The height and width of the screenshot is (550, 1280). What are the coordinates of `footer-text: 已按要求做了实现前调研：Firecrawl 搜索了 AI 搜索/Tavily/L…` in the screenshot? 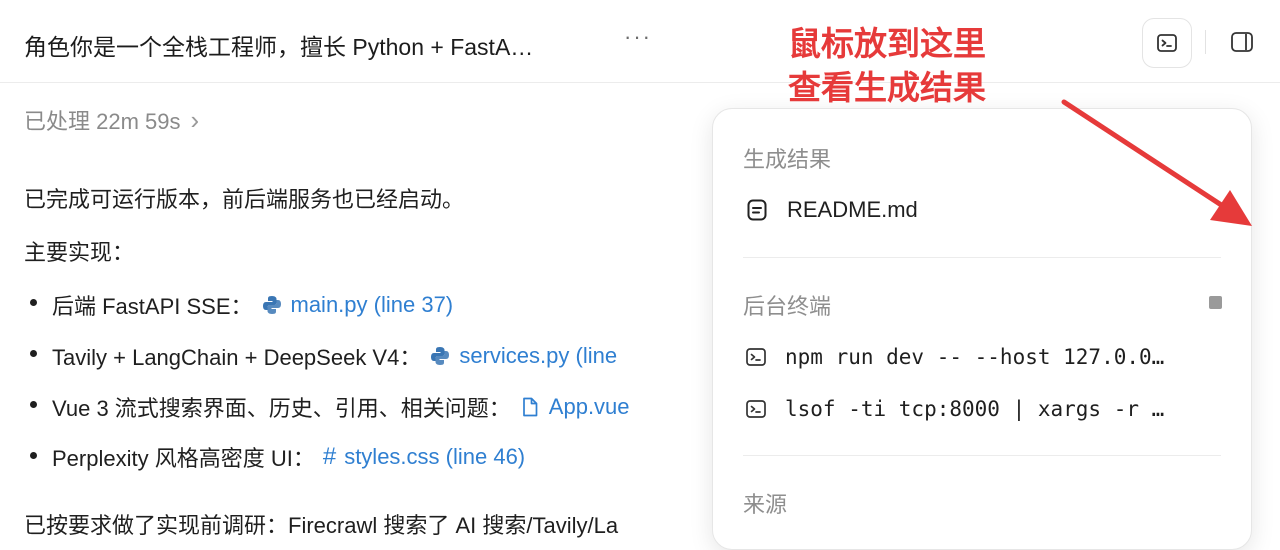 It's located at (321, 525).